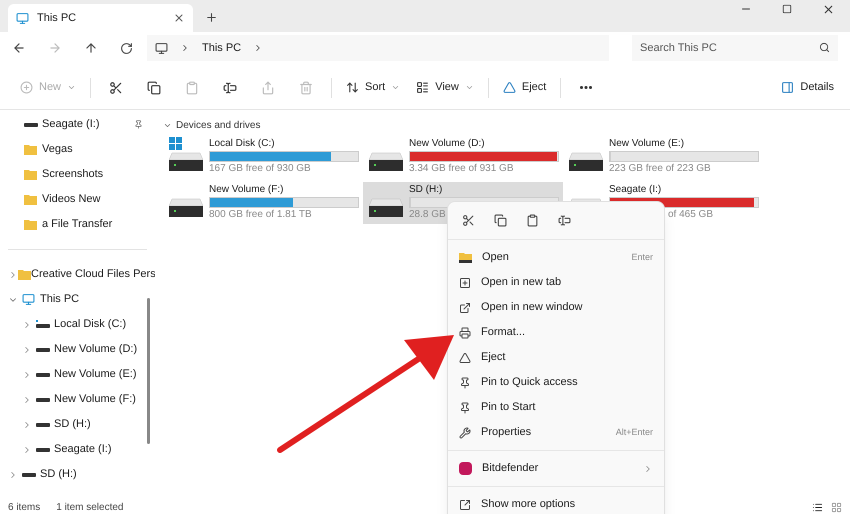 This screenshot has height=514, width=850. What do you see at coordinates (90, 507) in the screenshot?
I see `selection-count: 1 item selected` at bounding box center [90, 507].